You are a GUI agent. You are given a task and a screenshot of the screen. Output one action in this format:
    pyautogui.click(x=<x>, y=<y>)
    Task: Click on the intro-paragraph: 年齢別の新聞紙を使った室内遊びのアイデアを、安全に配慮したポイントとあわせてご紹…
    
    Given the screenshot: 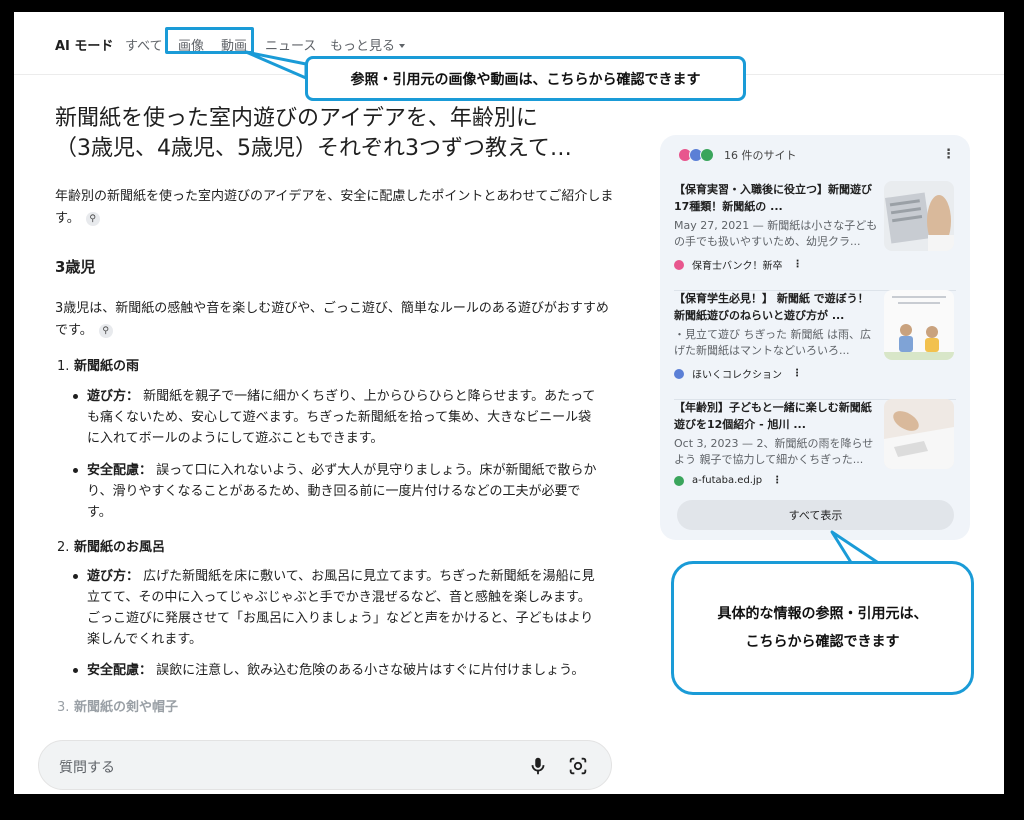 What is the action you would take?
    pyautogui.click(x=335, y=208)
    